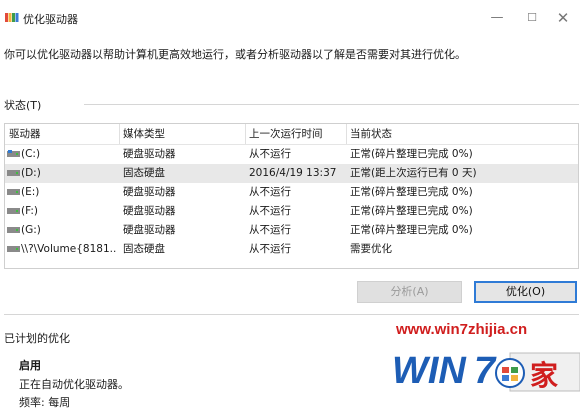  Describe the element at coordinates (413, 173) in the screenshot. I see `current-status: 正常(距上次运行已有 0 天)` at that location.